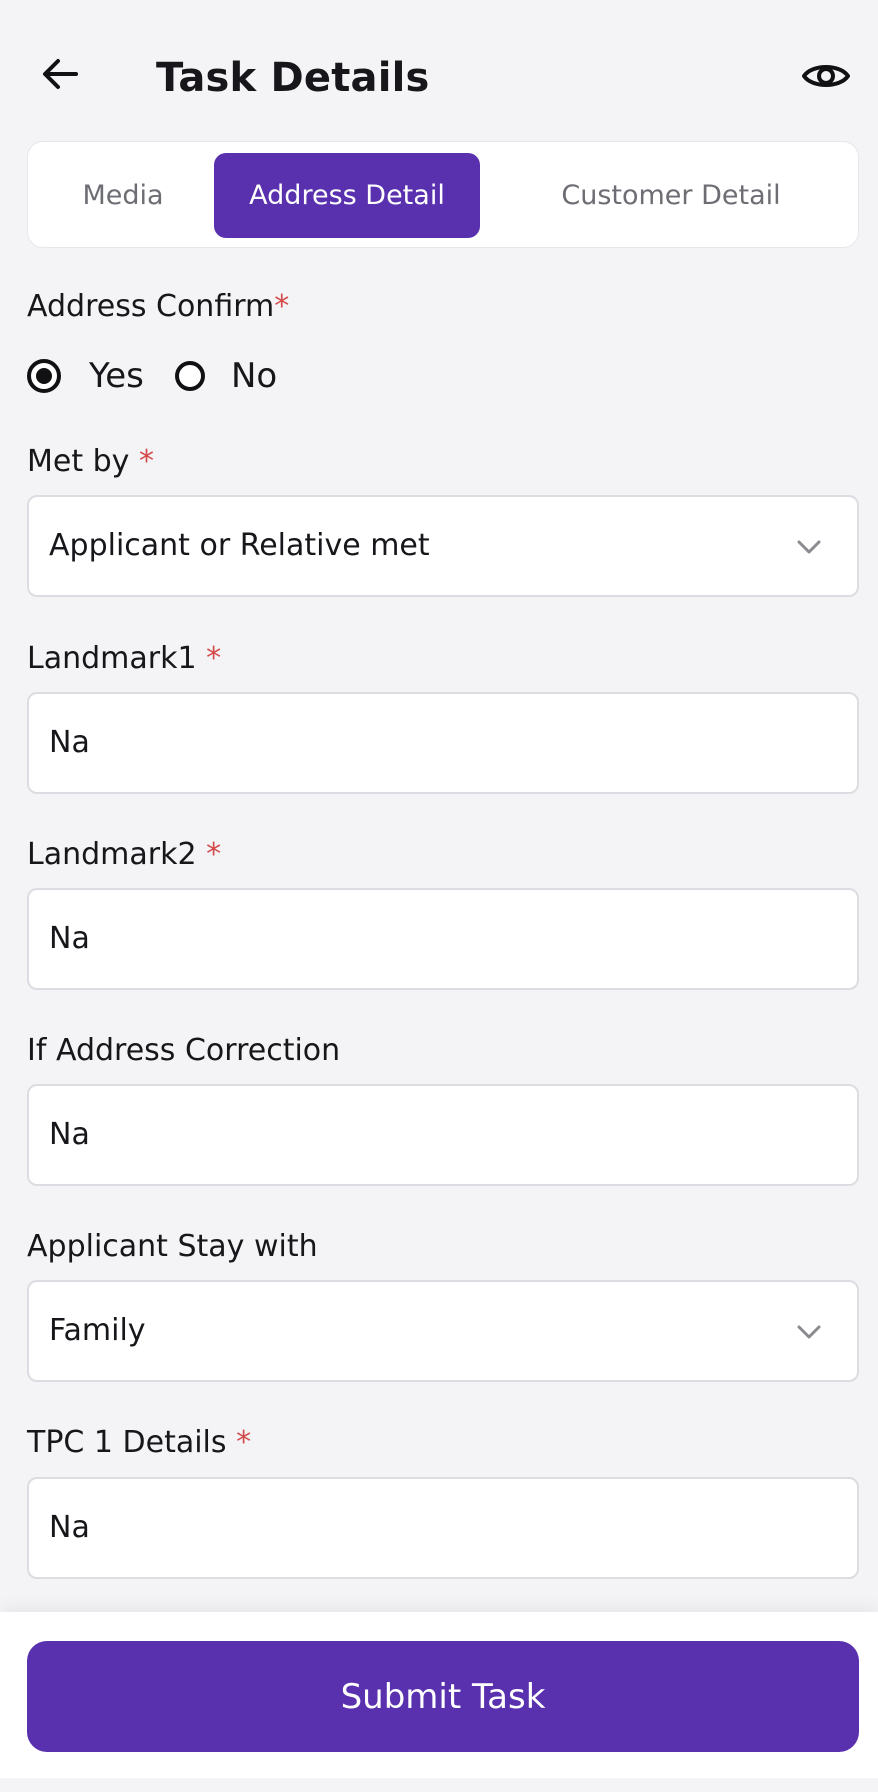 The image size is (878, 1792). I want to click on landmark2-label: Landmark2 *, so click(124, 855).